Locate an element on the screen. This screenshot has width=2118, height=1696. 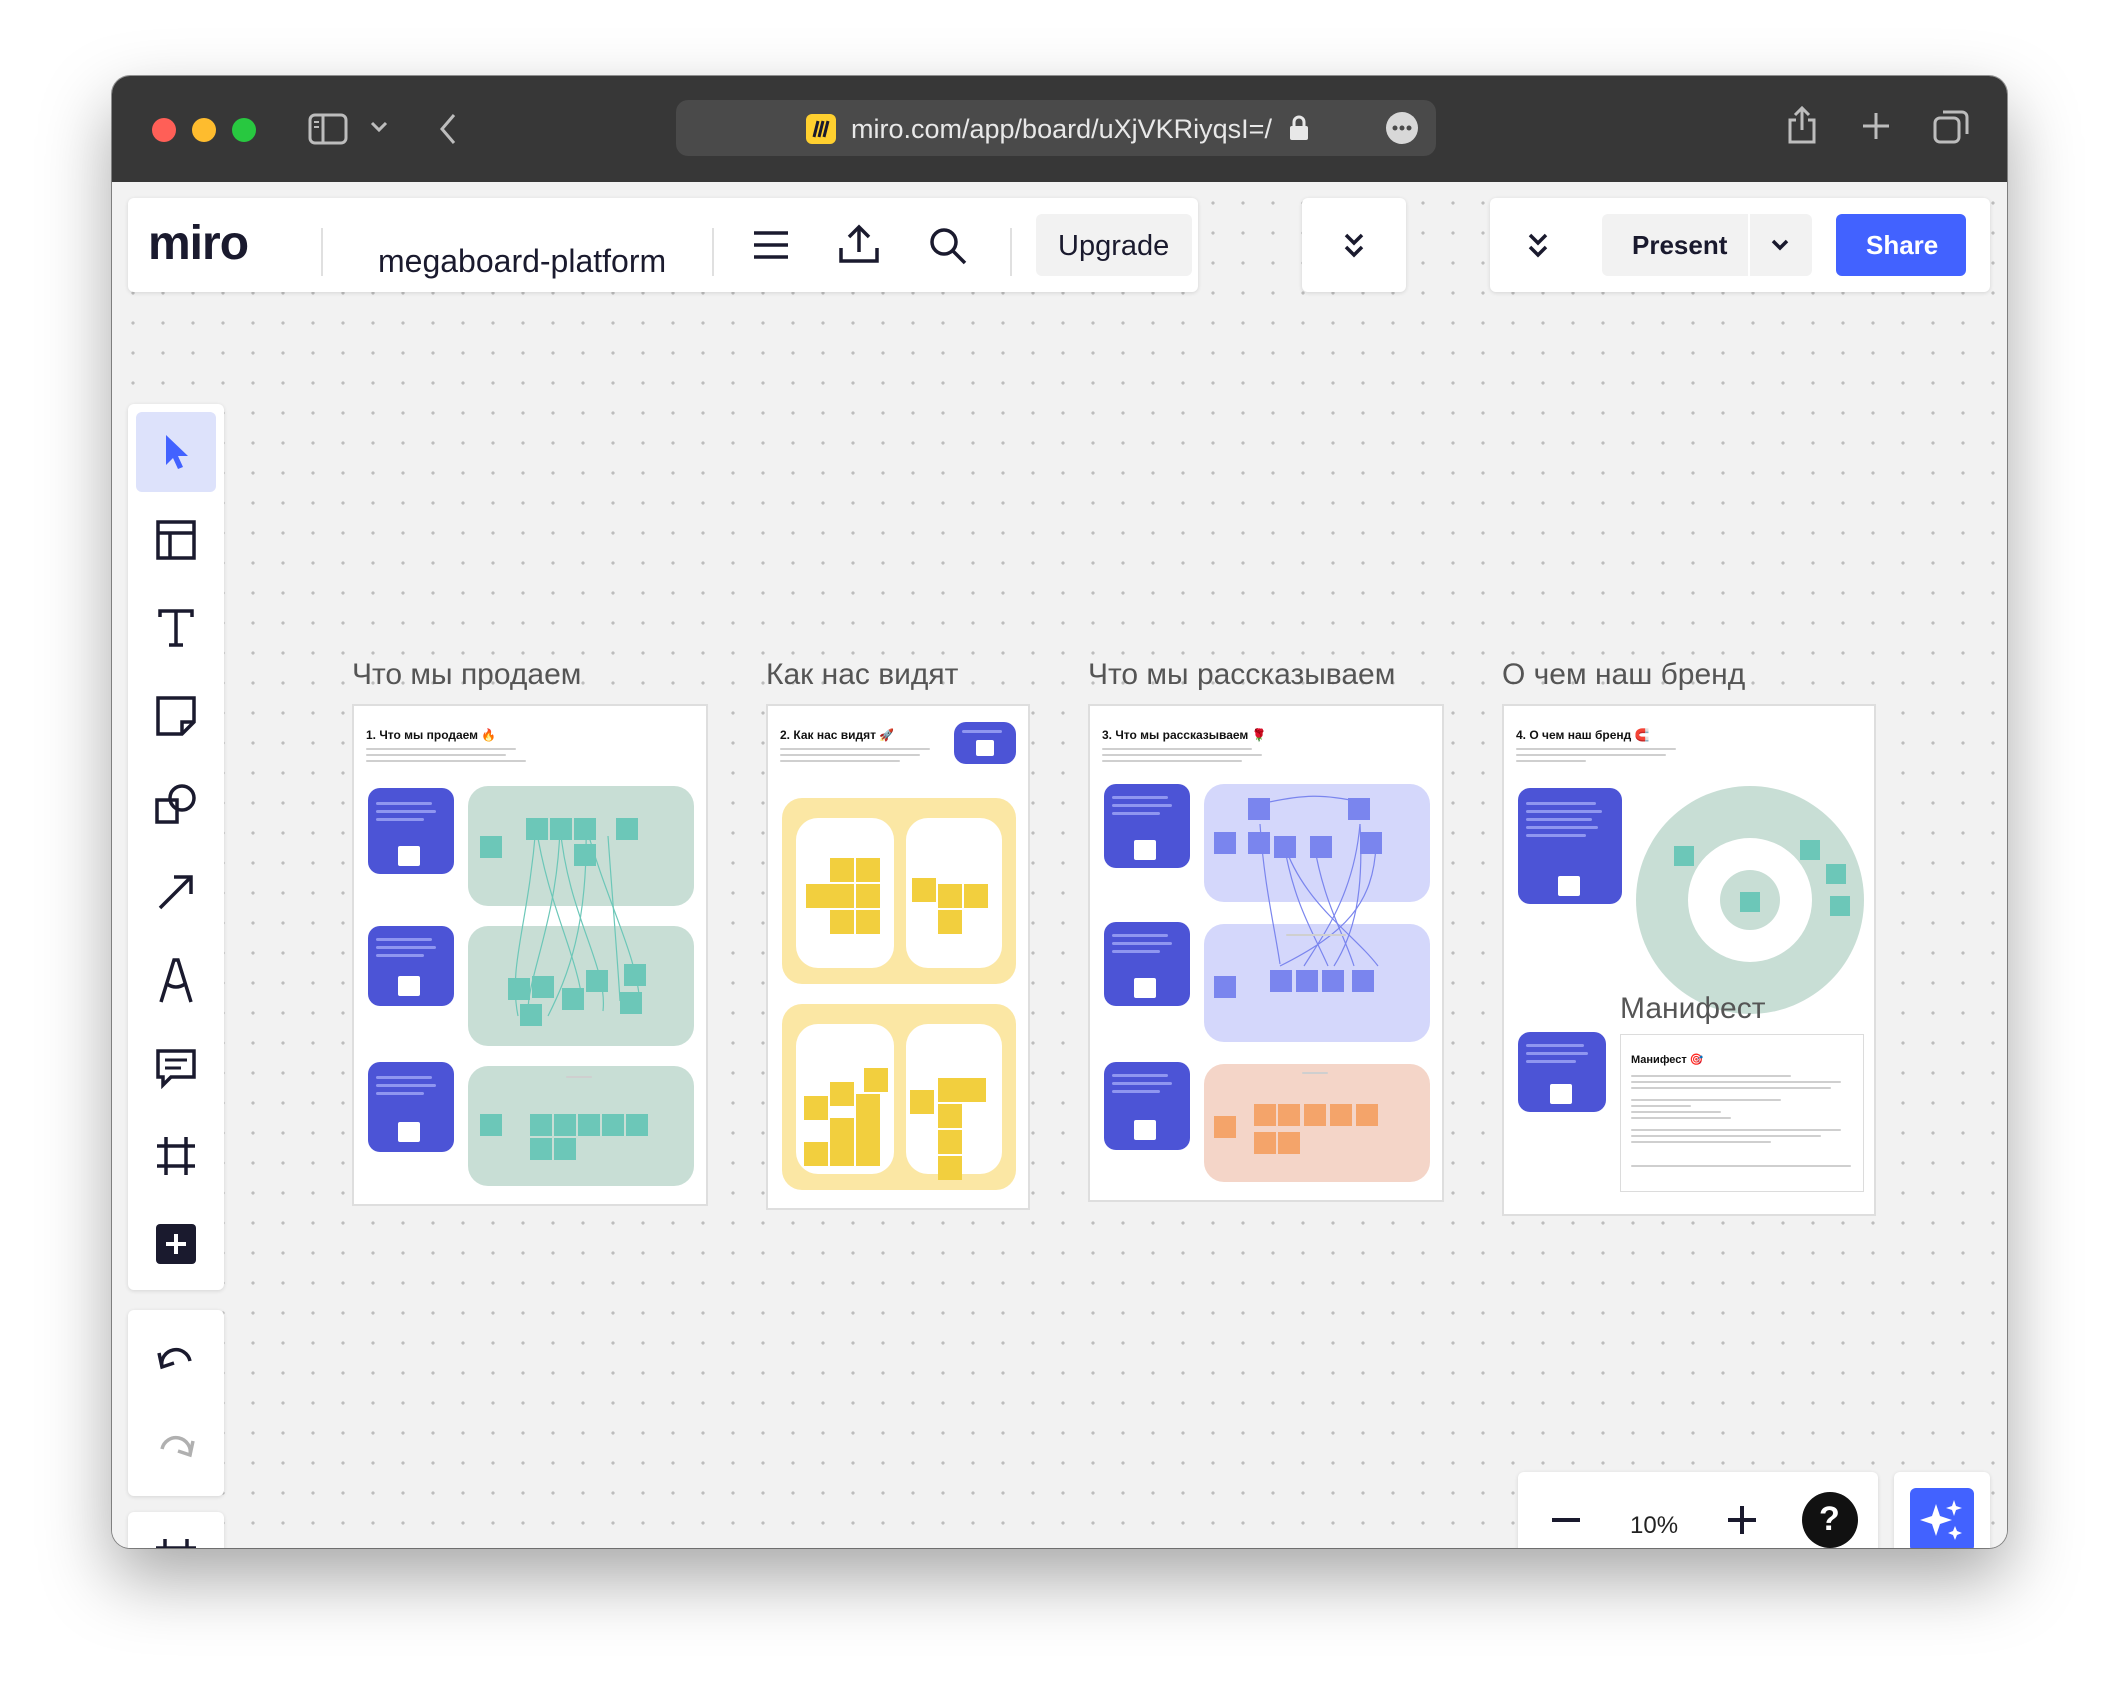
templates-tool is located at coordinates (176, 540).